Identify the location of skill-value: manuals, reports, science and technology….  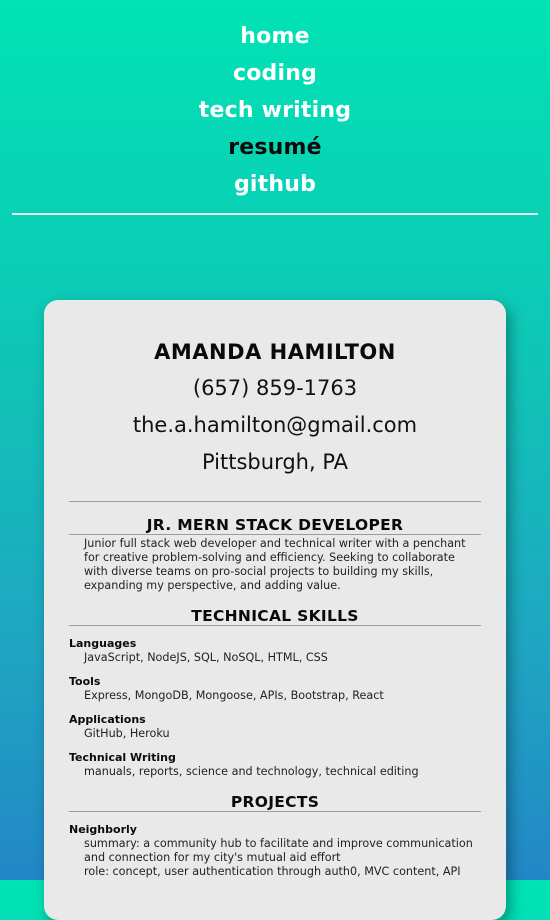
(251, 771).